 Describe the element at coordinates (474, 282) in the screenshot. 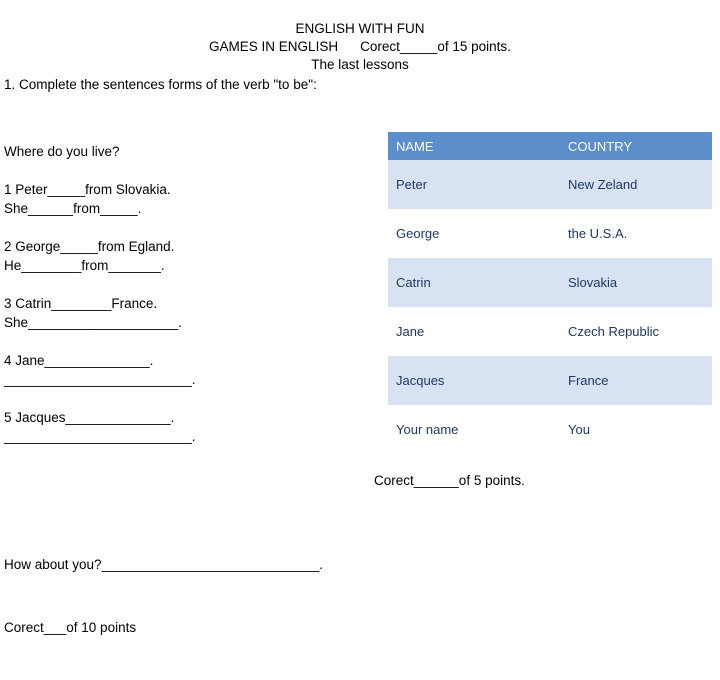

I see `cell-name: Catrin` at that location.